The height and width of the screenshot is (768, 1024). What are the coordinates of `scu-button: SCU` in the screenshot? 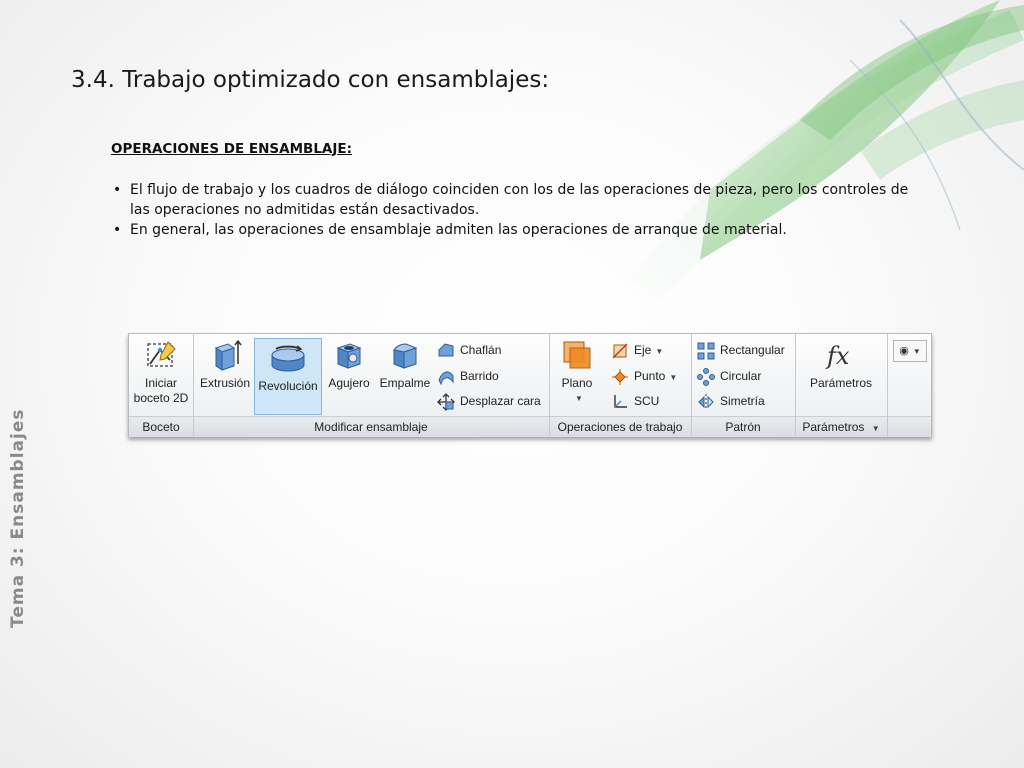 It's located at (635, 401).